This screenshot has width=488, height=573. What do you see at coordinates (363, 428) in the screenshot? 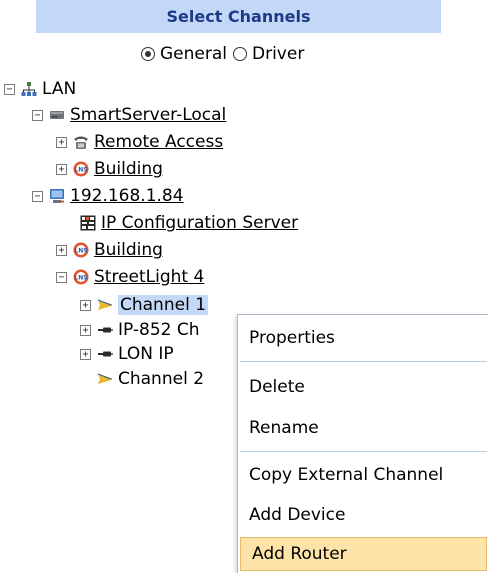
I see `menu-item-rename: Rename` at bounding box center [363, 428].